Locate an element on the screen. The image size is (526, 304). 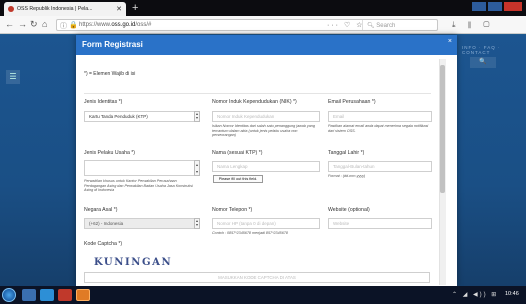
pdf-icon is located at coordinates (65, 295).